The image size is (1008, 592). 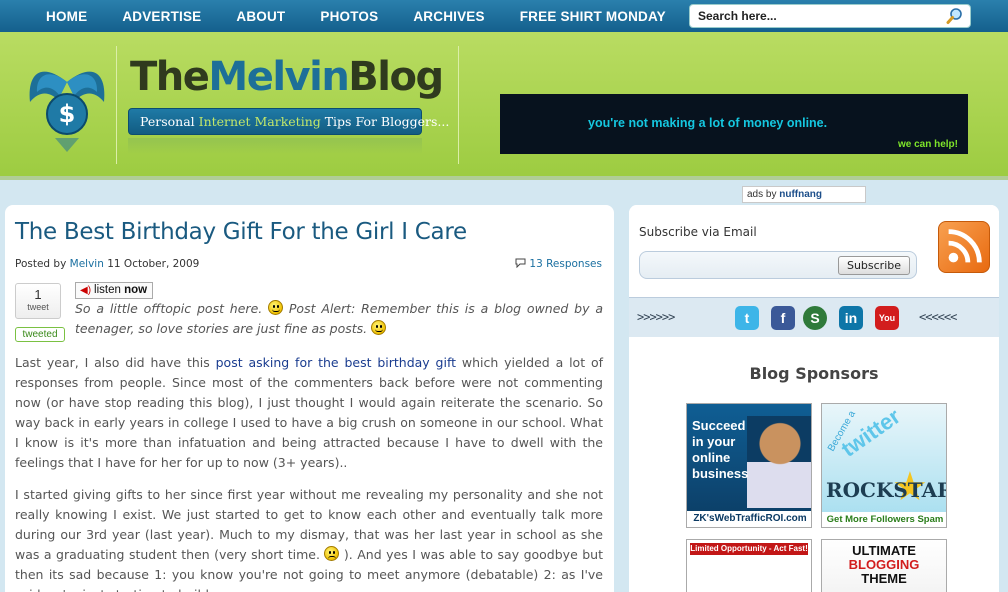 I want to click on listen-now-button: ◀) listen now, so click(x=114, y=290).